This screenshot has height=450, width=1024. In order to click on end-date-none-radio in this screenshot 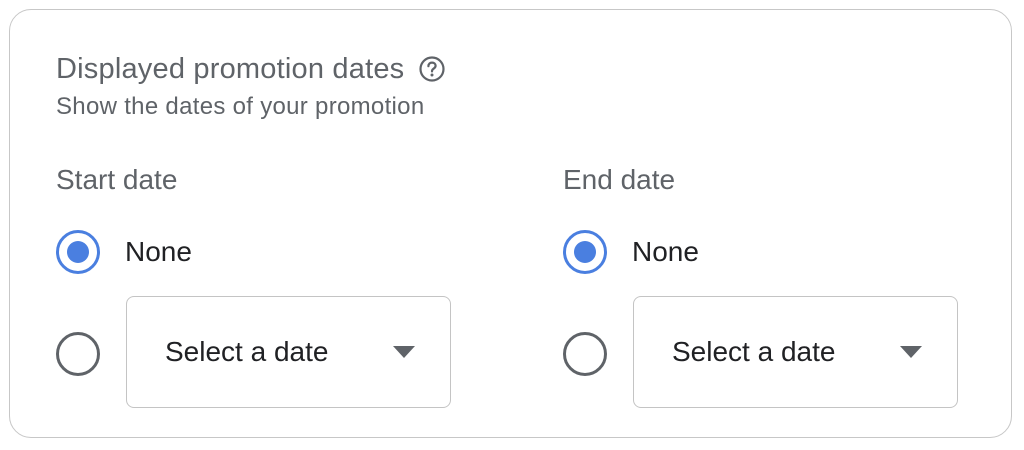, I will do `click(585, 252)`.